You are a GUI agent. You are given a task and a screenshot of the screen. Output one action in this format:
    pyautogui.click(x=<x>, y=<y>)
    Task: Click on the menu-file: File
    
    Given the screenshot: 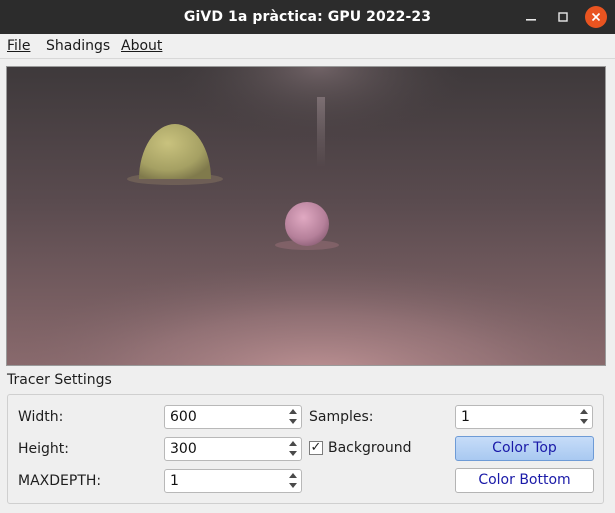 What is the action you would take?
    pyautogui.click(x=18, y=46)
    